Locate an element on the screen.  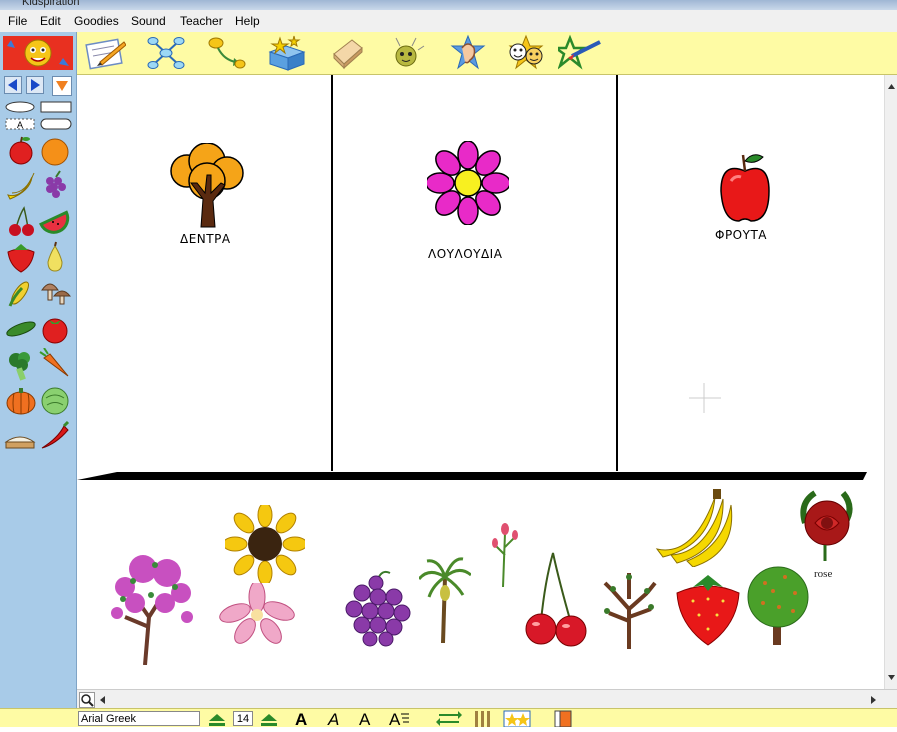
text-shape-button: A is located at coordinates (20, 123).